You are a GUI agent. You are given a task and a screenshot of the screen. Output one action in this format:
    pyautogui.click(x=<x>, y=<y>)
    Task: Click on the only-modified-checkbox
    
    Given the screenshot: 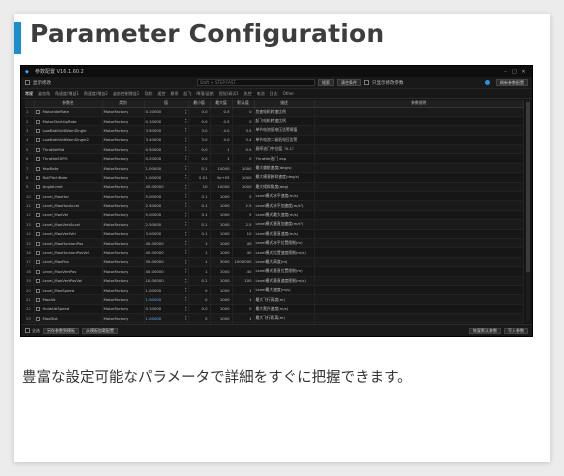 What is the action you would take?
    pyautogui.click(x=366, y=82)
    